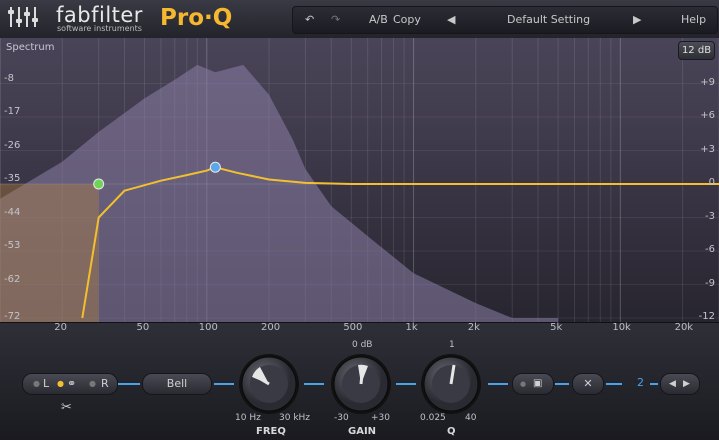 The height and width of the screenshot is (440, 719). What do you see at coordinates (335, 19) in the screenshot?
I see `redo-icon: ↷` at bounding box center [335, 19].